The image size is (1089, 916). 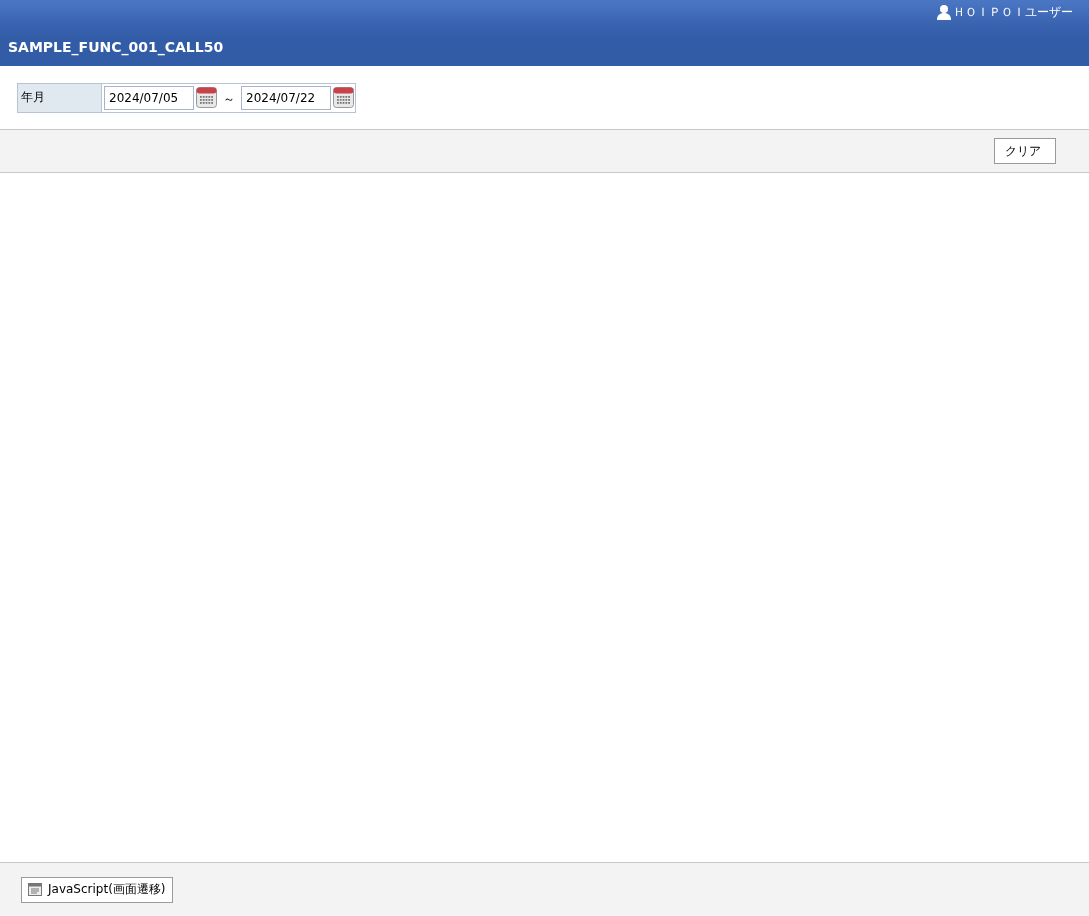 I want to click on date-from-field: 2024/07/05, so click(x=149, y=97).